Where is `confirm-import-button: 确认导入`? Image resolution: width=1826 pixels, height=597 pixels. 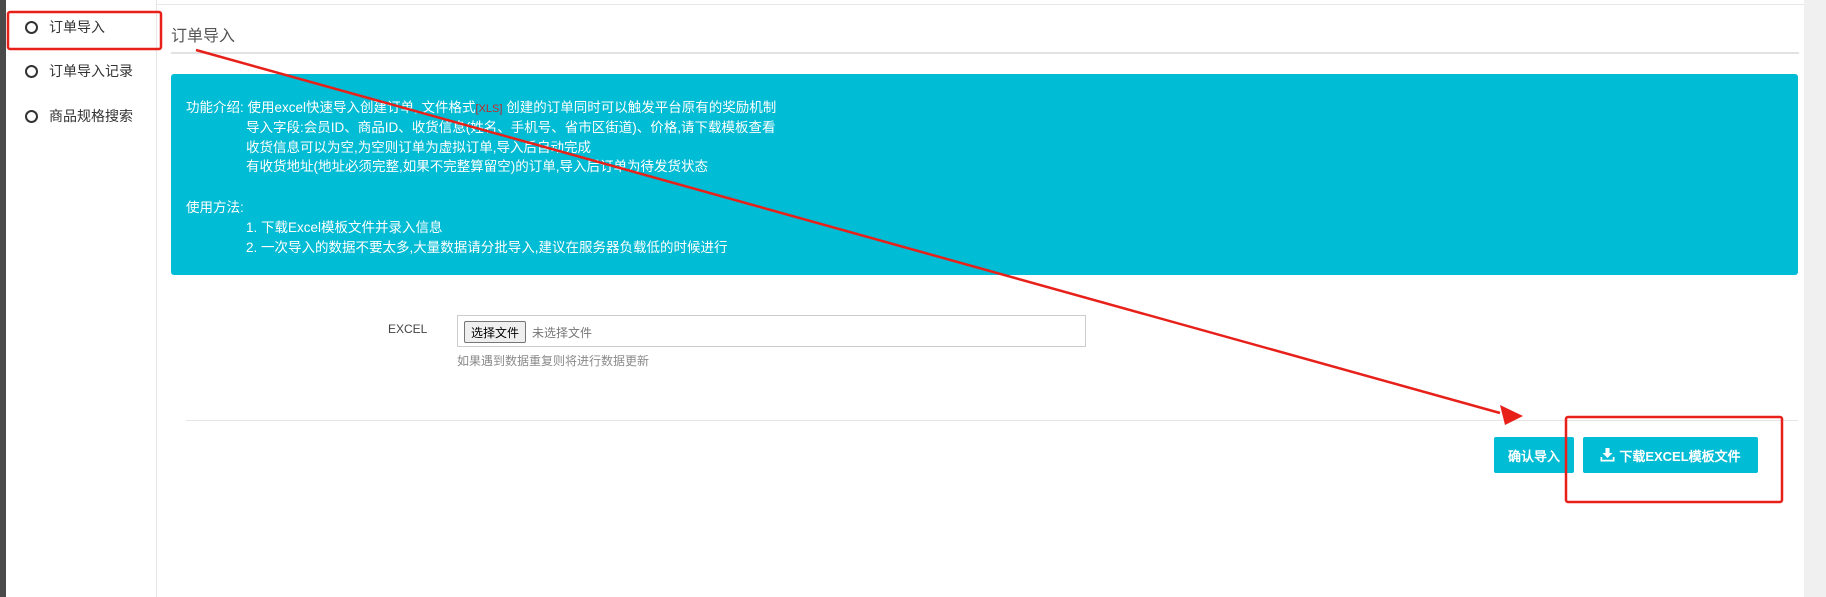 confirm-import-button: 确认导入 is located at coordinates (1534, 455).